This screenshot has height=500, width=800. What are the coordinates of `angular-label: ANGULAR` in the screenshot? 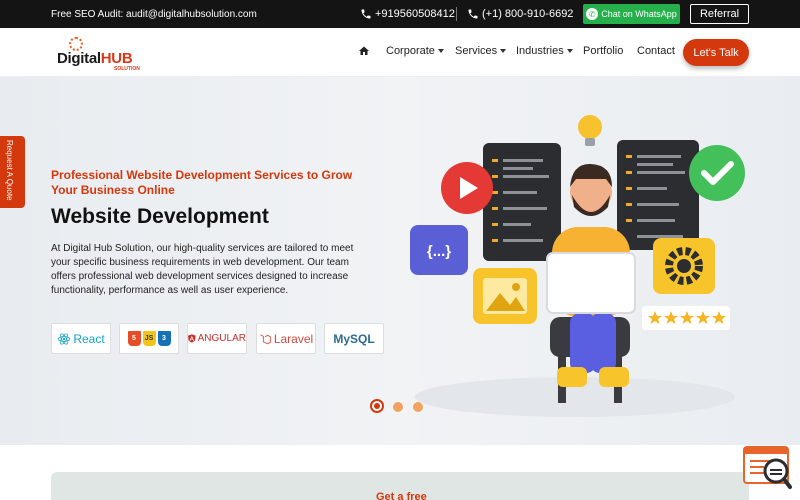 It's located at (221, 338).